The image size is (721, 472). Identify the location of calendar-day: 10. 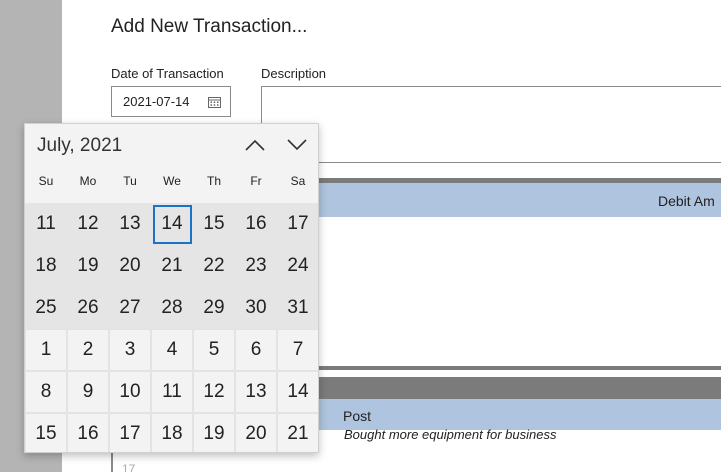
(130, 392).